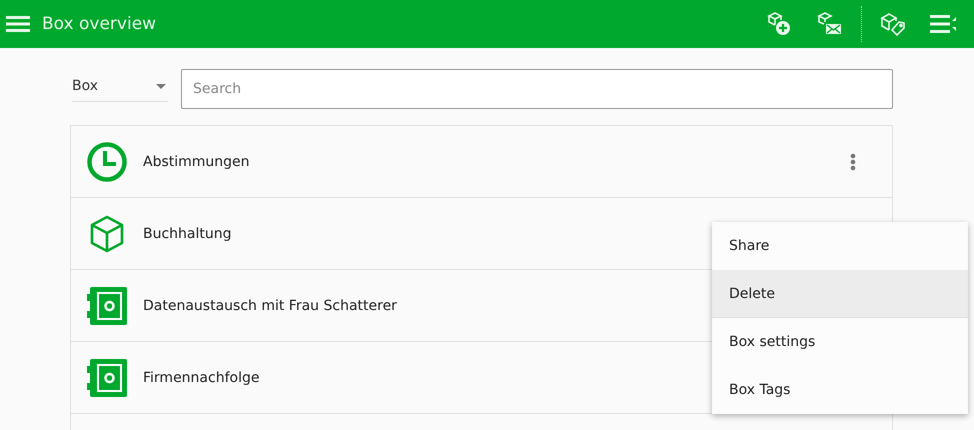 This screenshot has height=430, width=974. I want to click on box-row: Abstimmungen, so click(481, 162).